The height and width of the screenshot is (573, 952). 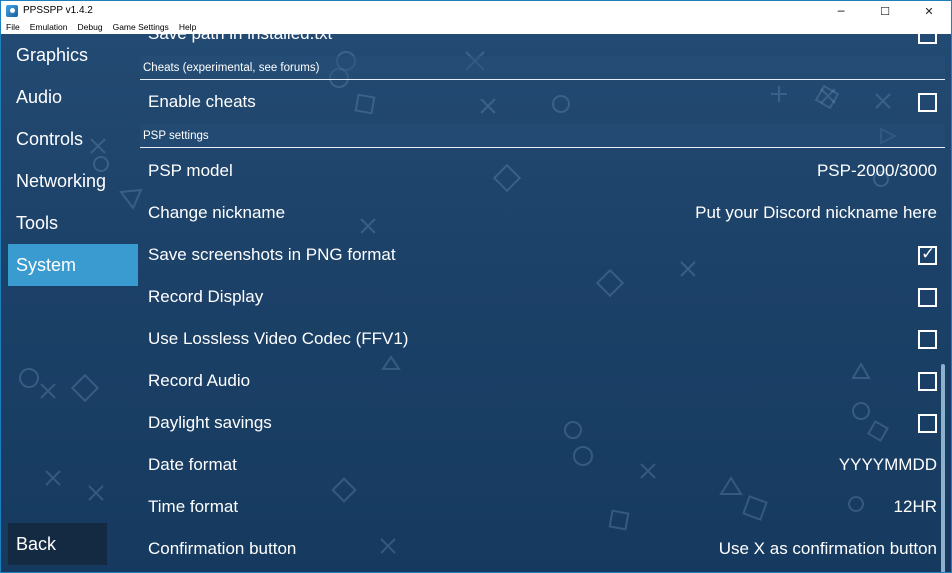 I want to click on menu-debug: Debug, so click(x=90, y=27).